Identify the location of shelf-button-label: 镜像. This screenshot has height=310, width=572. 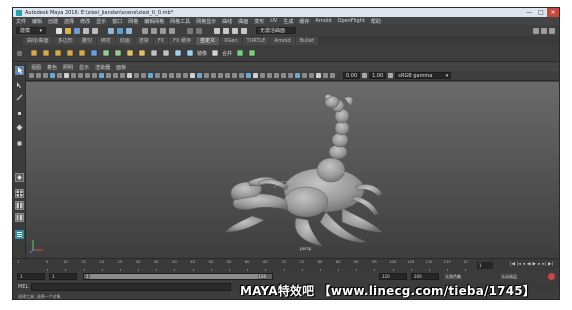
(202, 53).